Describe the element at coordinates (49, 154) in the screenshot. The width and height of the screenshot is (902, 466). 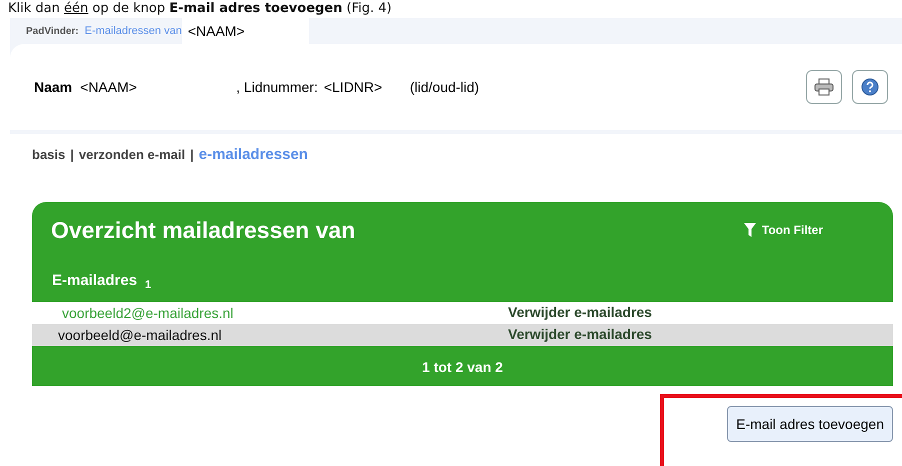
I see `nav-tab: basis` at that location.